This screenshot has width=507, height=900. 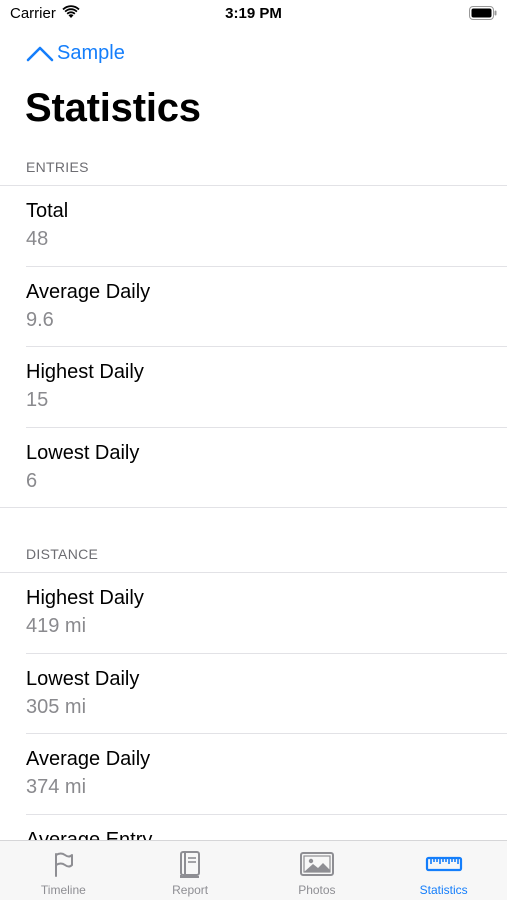 I want to click on back-button-label: Sample, so click(x=91, y=52).